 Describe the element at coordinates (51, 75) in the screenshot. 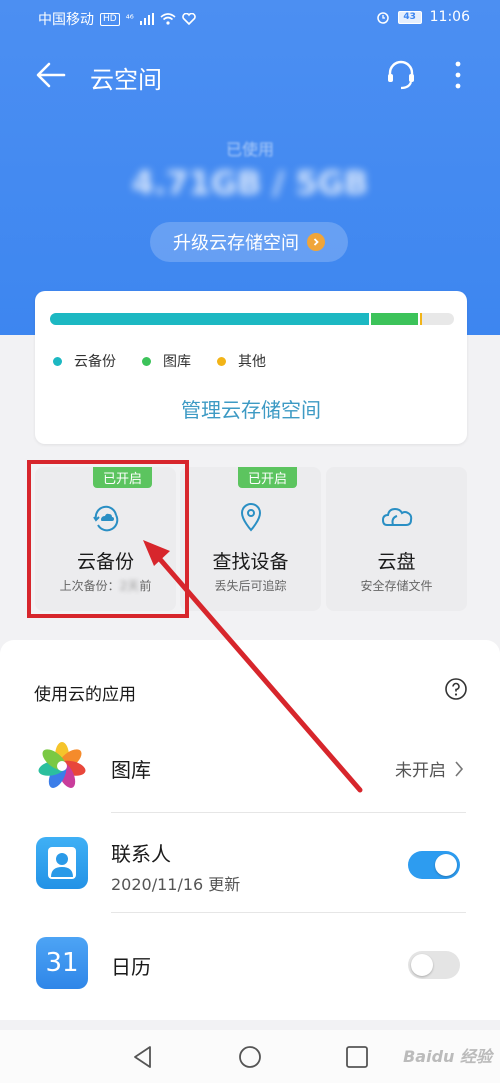

I see `back-arrow-icon` at that location.